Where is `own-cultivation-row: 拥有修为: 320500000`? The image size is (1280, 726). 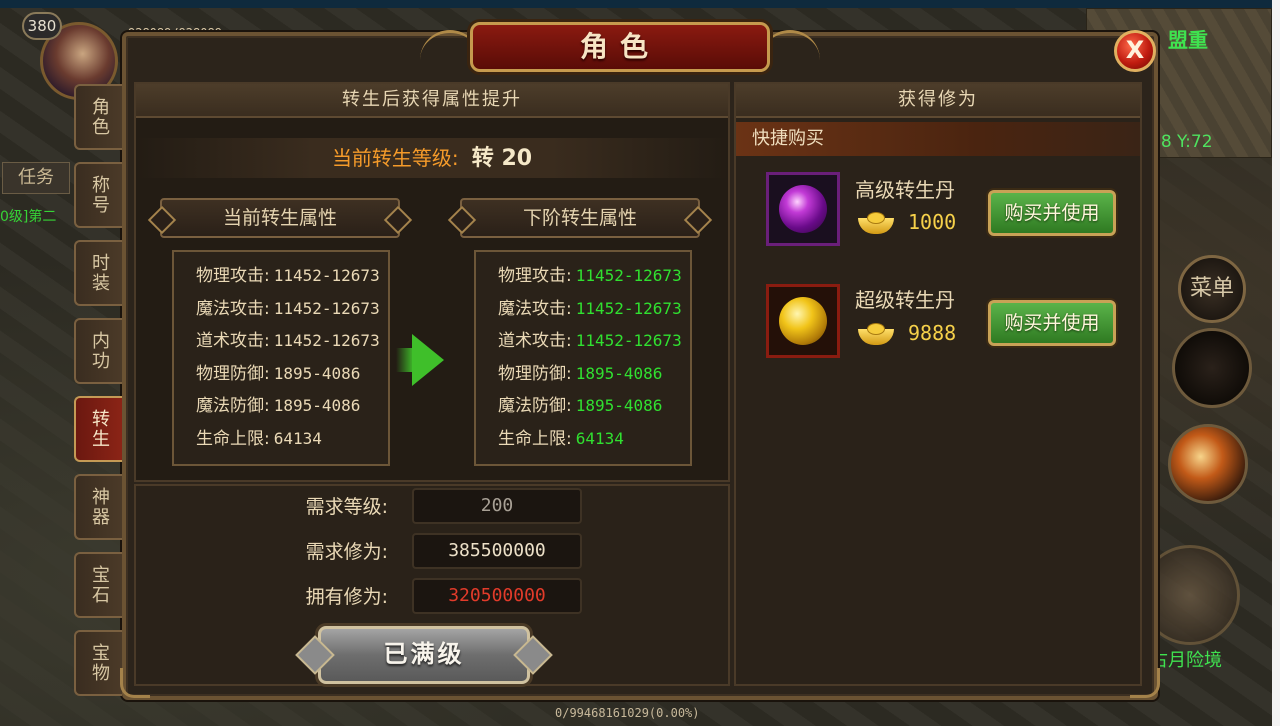 own-cultivation-row: 拥有修为: 320500000 is located at coordinates (430, 597).